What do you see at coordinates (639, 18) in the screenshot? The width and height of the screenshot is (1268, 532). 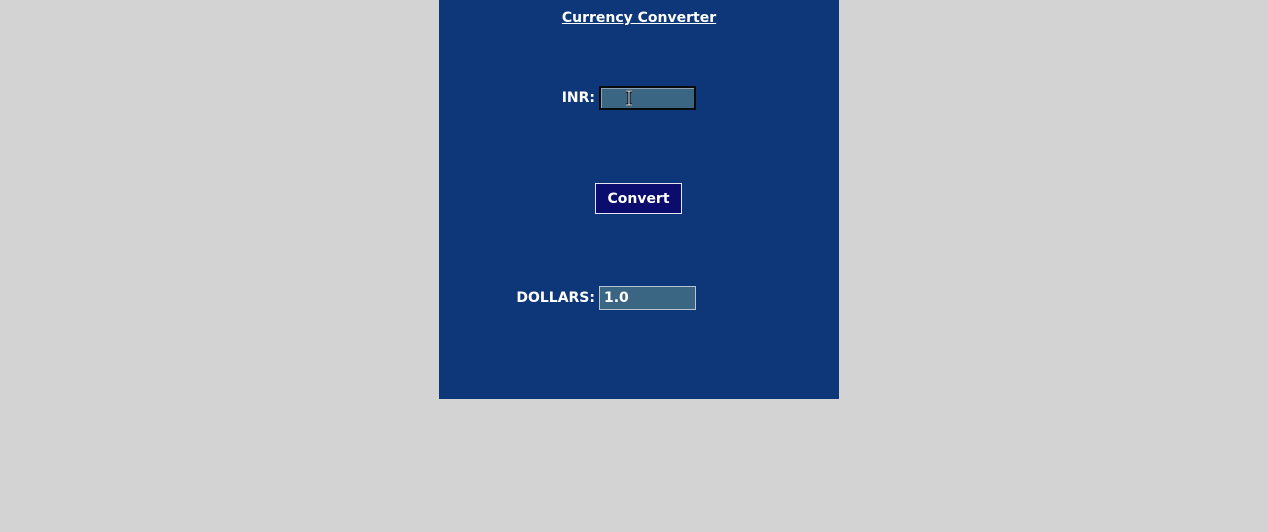 I see `window-title: Currency Converter` at bounding box center [639, 18].